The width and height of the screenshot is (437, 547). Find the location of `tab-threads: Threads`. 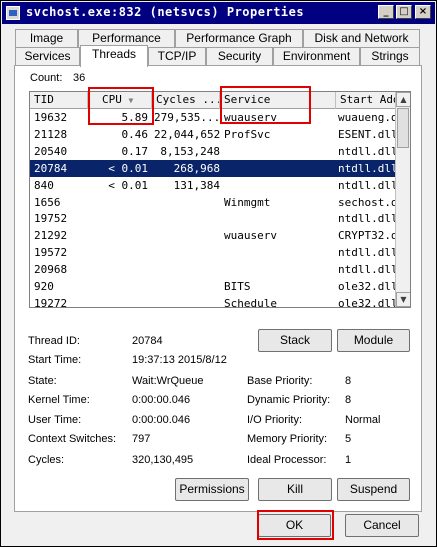

tab-threads: Threads is located at coordinates (114, 56).